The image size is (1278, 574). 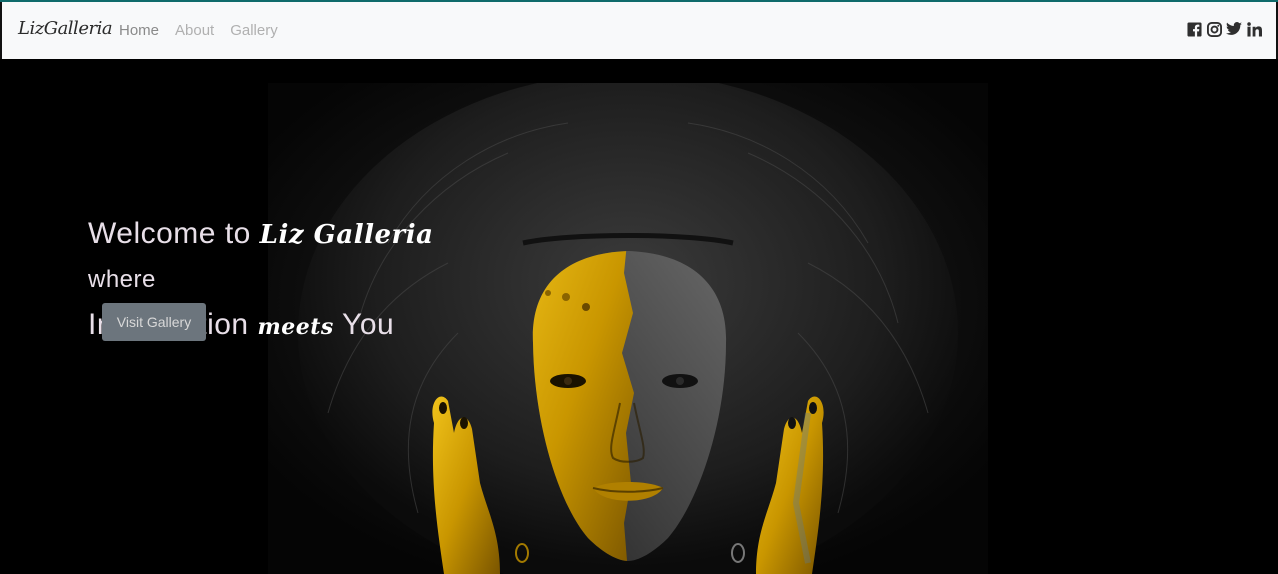 What do you see at coordinates (1234, 29) in the screenshot?
I see `twitter-icon` at bounding box center [1234, 29].